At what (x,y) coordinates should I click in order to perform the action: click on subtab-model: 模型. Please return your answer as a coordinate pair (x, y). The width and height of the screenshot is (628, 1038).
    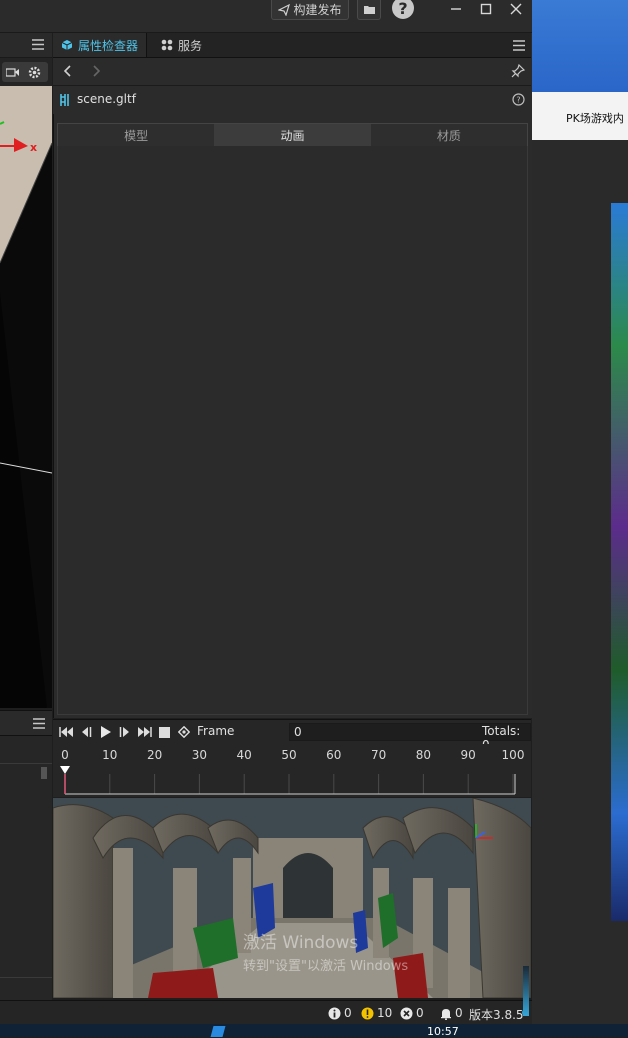
    Looking at the image, I should click on (136, 135).